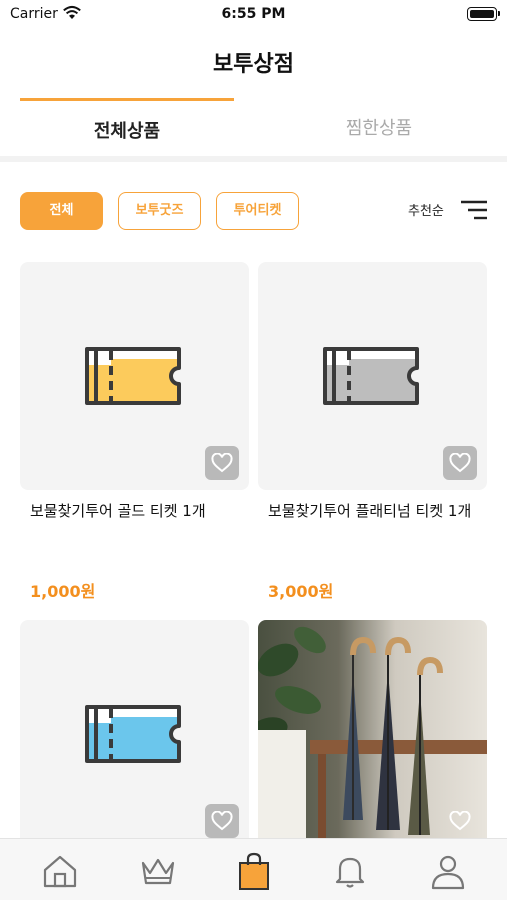 The width and height of the screenshot is (507, 900). Describe the element at coordinates (127, 128) in the screenshot. I see `tab-all-products: 전체상품` at that location.